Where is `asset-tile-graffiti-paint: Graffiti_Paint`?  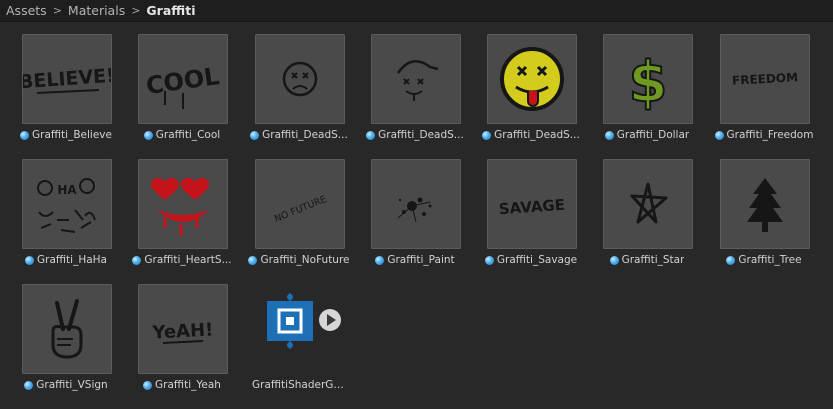
asset-tile-graffiti-paint: Graffiti_Paint is located at coordinates (415, 208).